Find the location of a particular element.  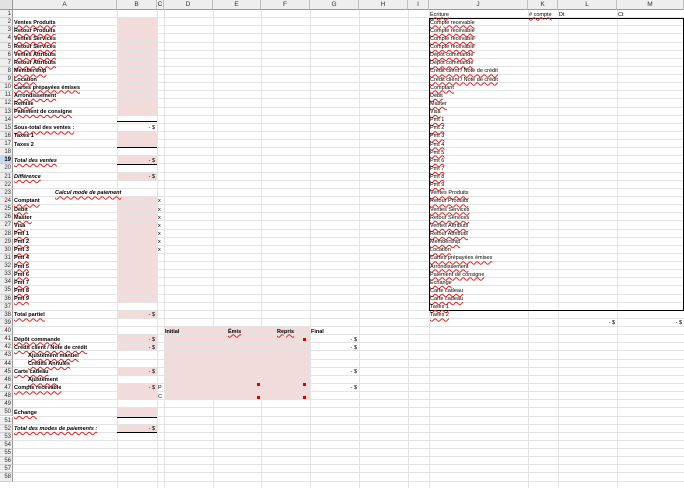

row-header: 31 is located at coordinates (6, 258).